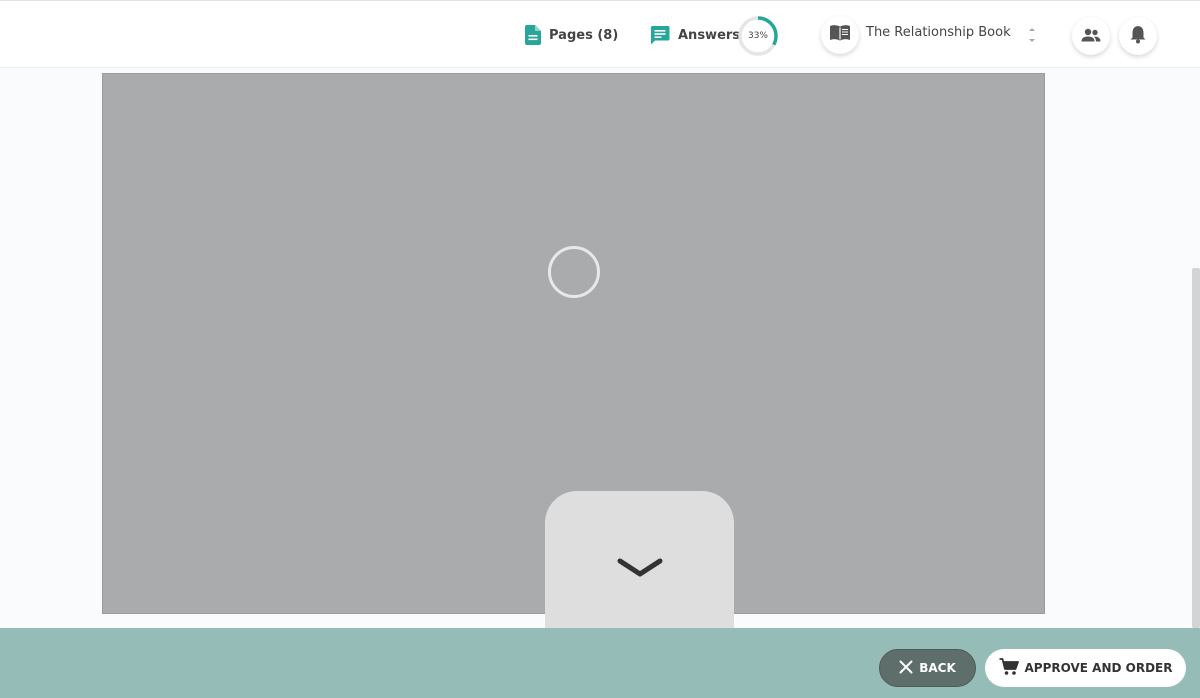 The image size is (1200, 698). I want to click on people-icon, so click(1091, 36).